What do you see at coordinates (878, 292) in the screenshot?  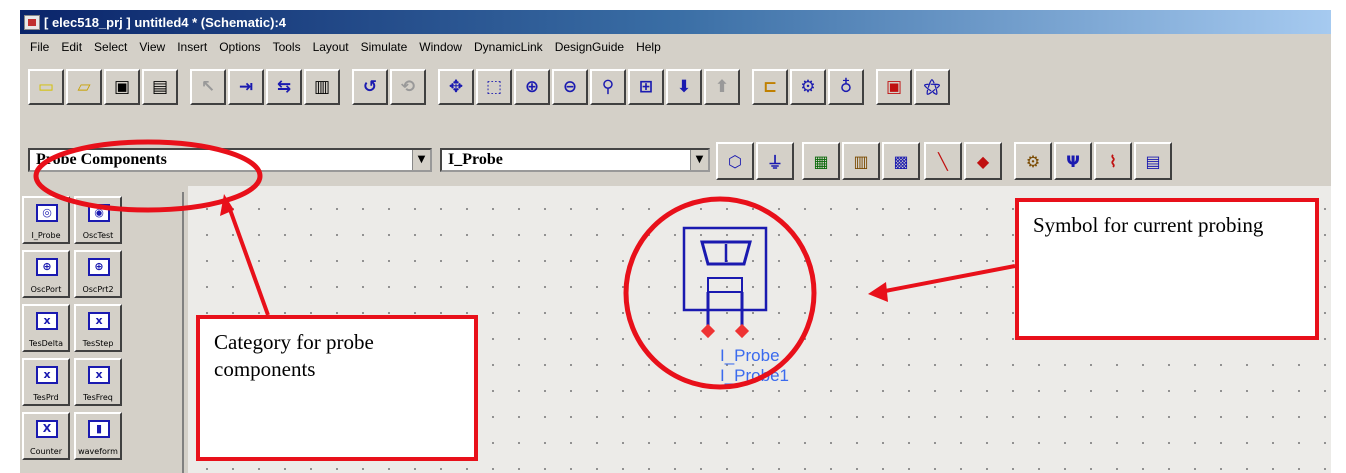 I see `symbol-arrow-head` at bounding box center [878, 292].